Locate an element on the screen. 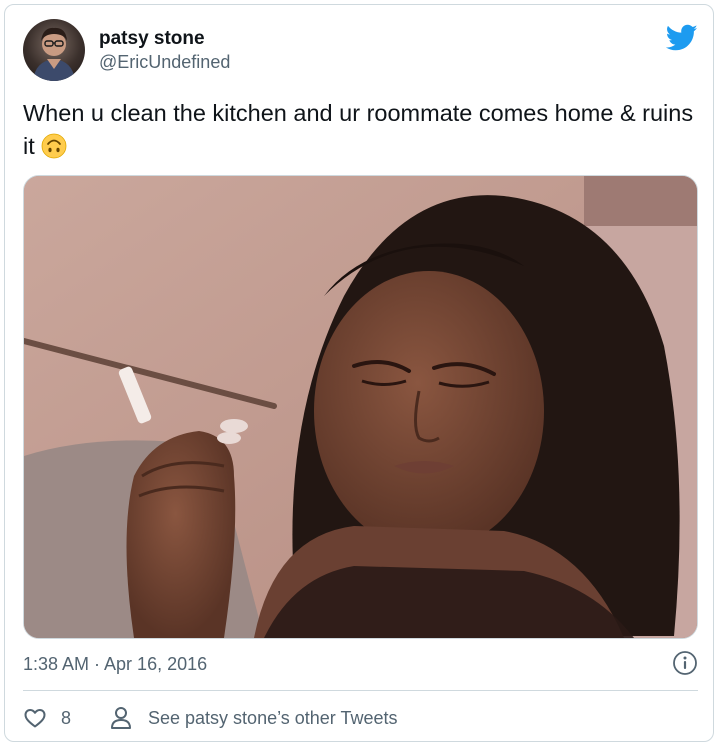 This screenshot has height=747, width=720. see-other-tweets-link: See patsy stone’s other Tweets is located at coordinates (254, 718).